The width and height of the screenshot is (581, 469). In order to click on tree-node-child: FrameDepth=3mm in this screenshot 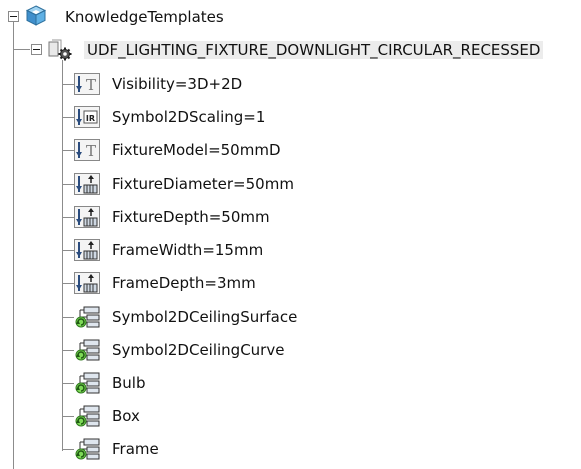, I will do `click(184, 283)`.